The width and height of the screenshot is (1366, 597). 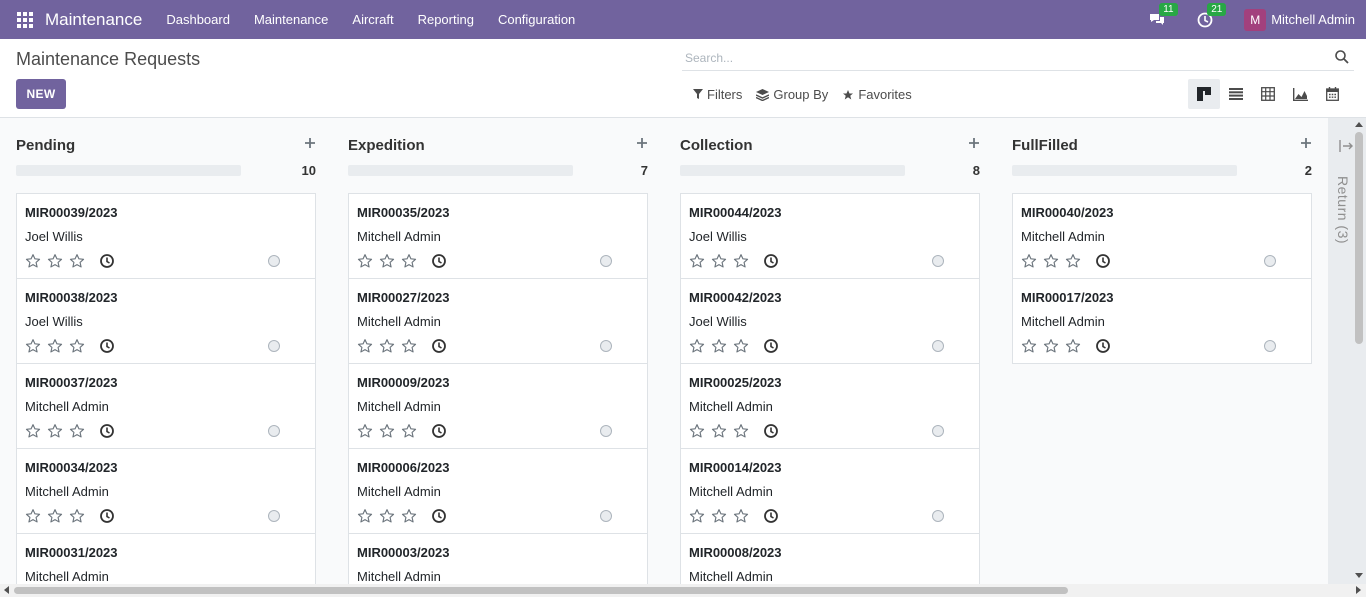 I want to click on kanban-card: MIR00034/2023 Mitchell Admin, so click(x=166, y=491).